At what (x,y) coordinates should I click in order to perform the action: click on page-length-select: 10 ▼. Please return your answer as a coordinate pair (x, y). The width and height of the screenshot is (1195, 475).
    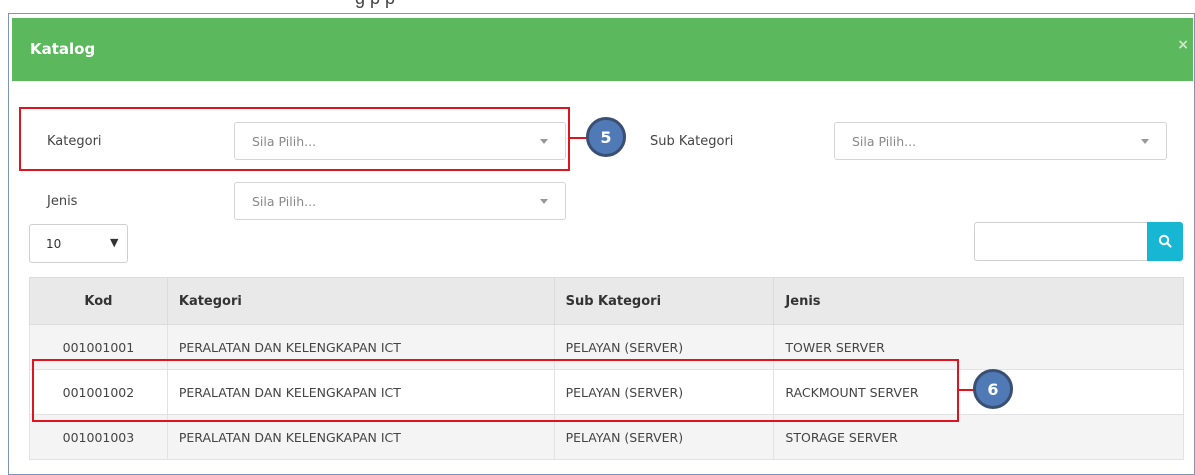
    Looking at the image, I should click on (78, 243).